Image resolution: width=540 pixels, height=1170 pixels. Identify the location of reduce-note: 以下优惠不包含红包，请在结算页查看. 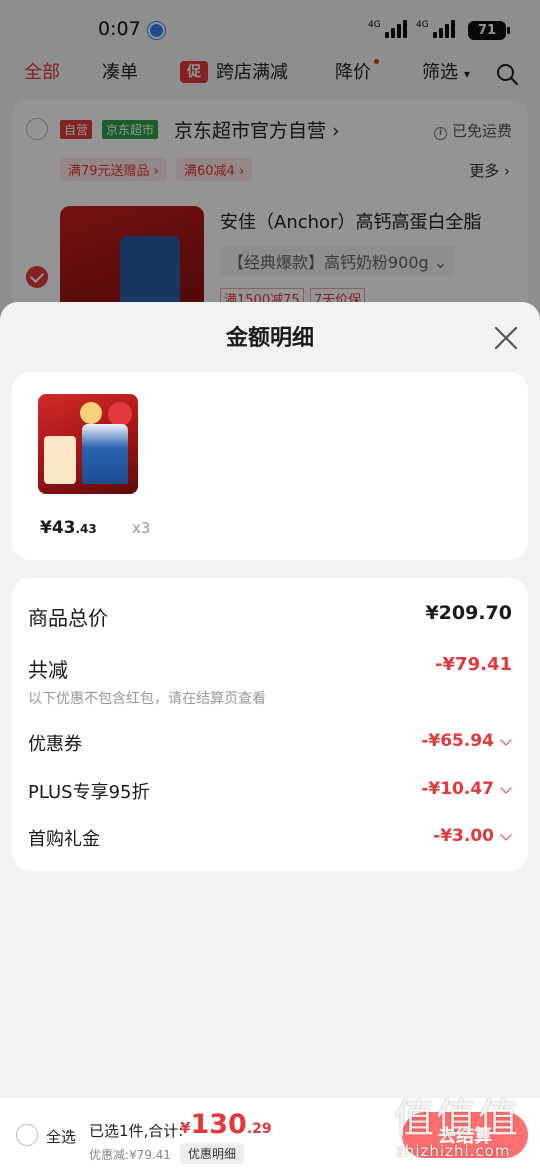
(147, 699).